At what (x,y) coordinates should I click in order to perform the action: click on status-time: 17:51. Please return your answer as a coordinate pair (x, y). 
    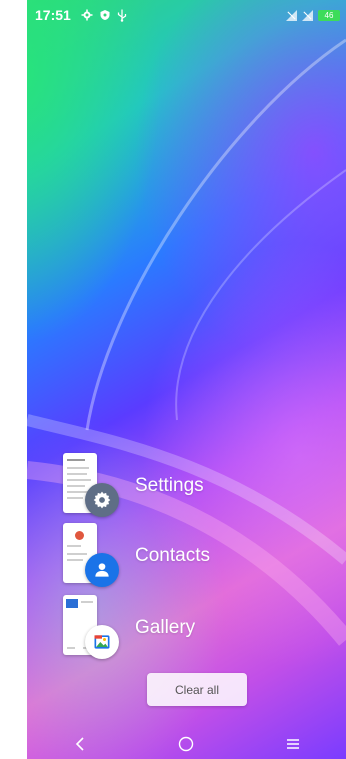
    Looking at the image, I should click on (53, 15).